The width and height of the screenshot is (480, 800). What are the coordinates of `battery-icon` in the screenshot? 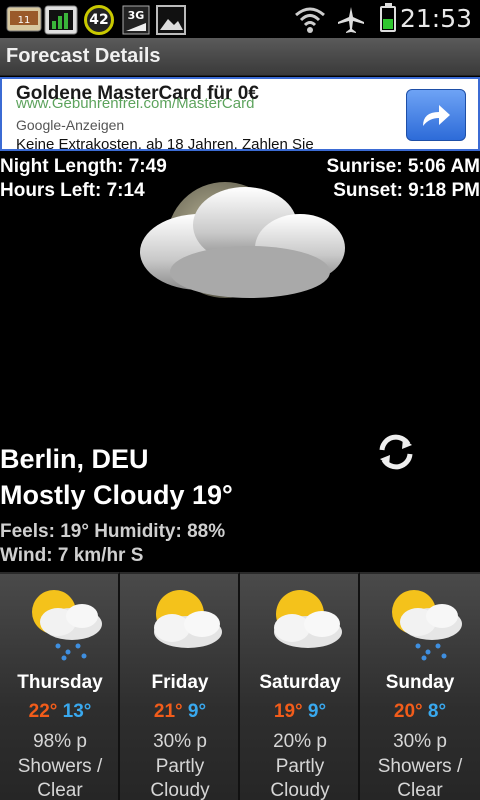 It's located at (388, 17).